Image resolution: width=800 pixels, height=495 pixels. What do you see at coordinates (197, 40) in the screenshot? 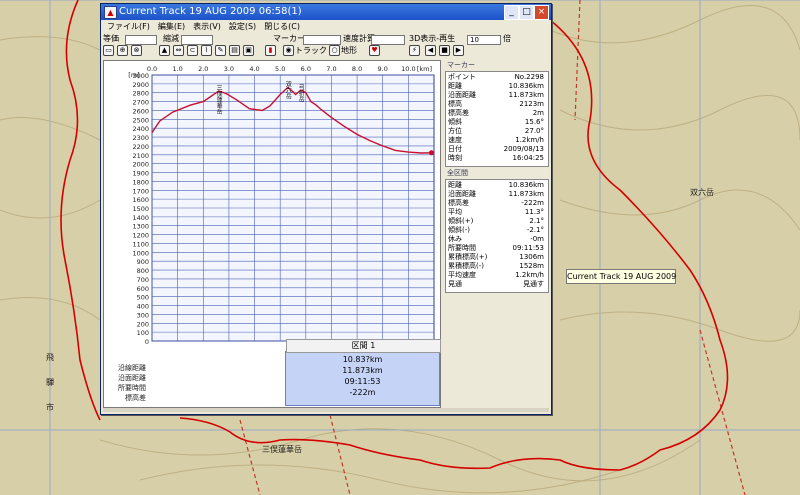
I see `slider-b` at bounding box center [197, 40].